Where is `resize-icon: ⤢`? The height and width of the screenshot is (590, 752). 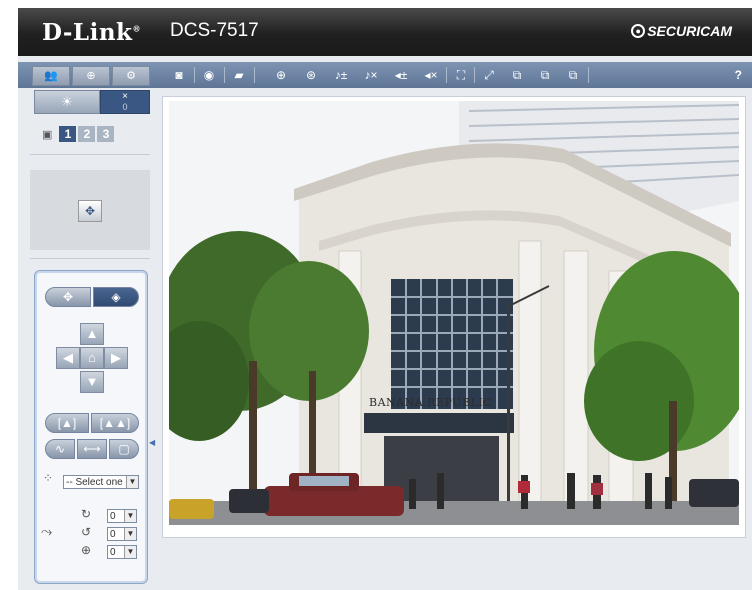
resize-icon: ⤢ is located at coordinates (489, 75).